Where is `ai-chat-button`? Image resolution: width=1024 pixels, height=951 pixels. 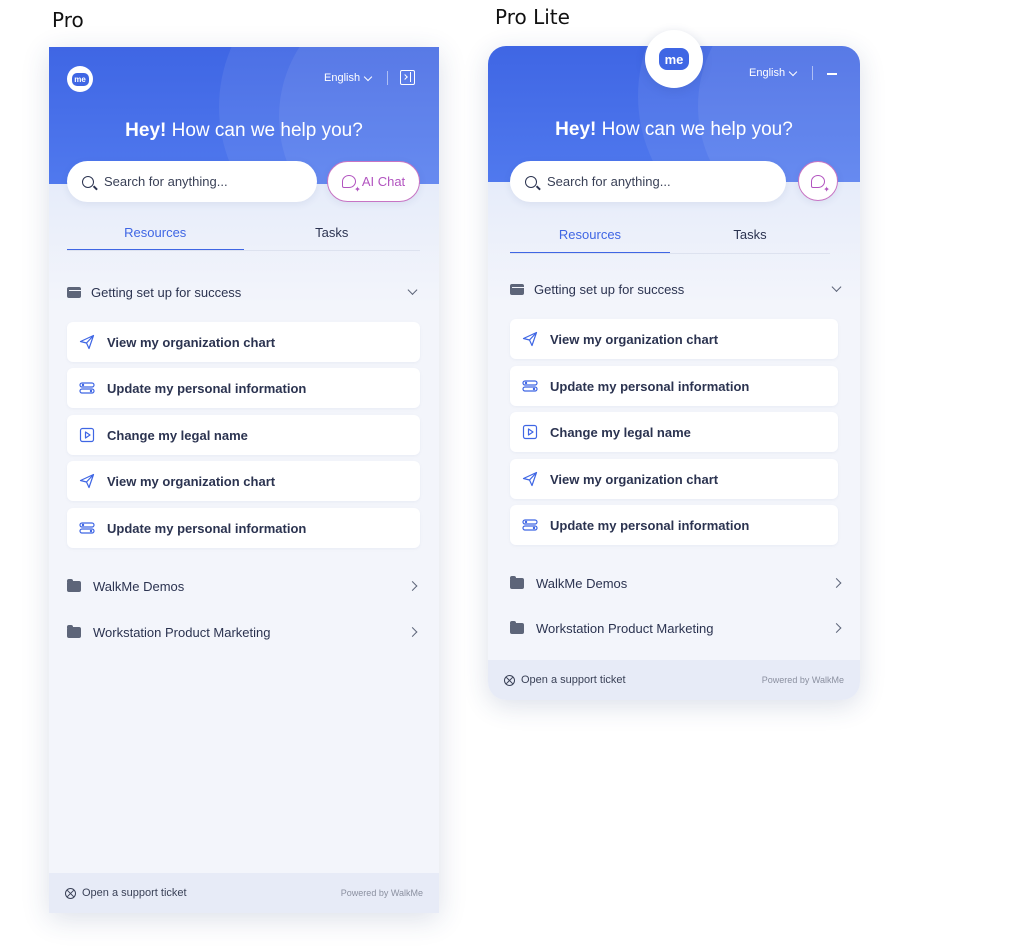 ai-chat-button is located at coordinates (818, 181).